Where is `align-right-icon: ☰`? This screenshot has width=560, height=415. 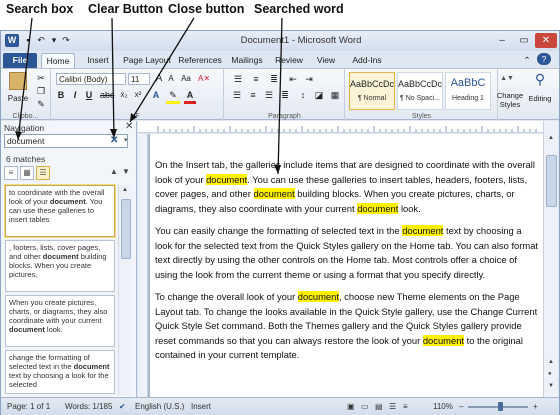
align-right-icon: ☰ is located at coordinates (269, 95).